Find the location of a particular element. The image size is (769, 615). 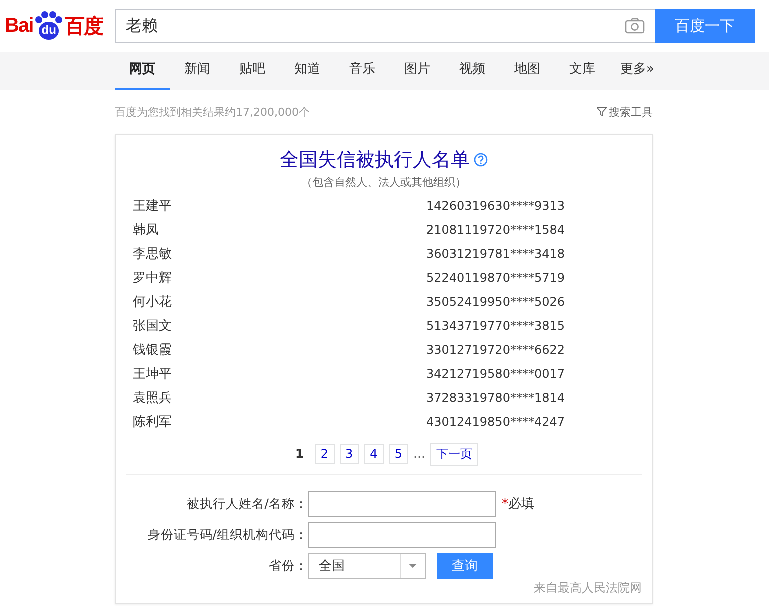

page-link: 3 is located at coordinates (350, 454).